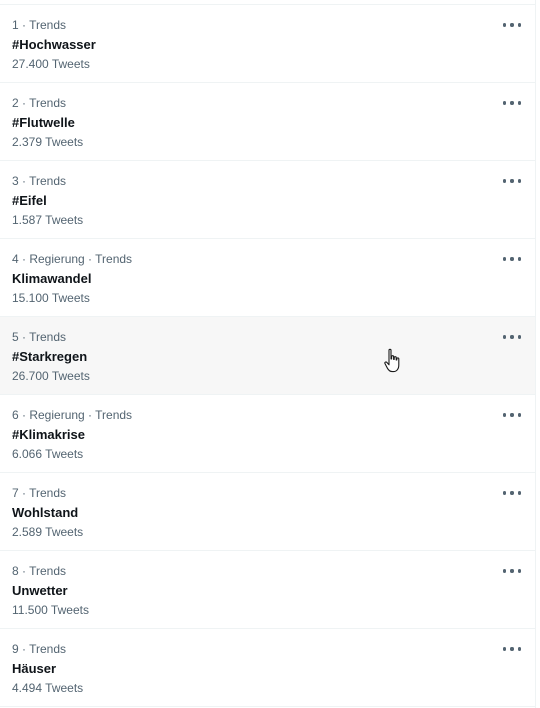 This screenshot has height=708, width=540. What do you see at coordinates (39, 571) in the screenshot?
I see `trend-meta: 8 · Trends` at bounding box center [39, 571].